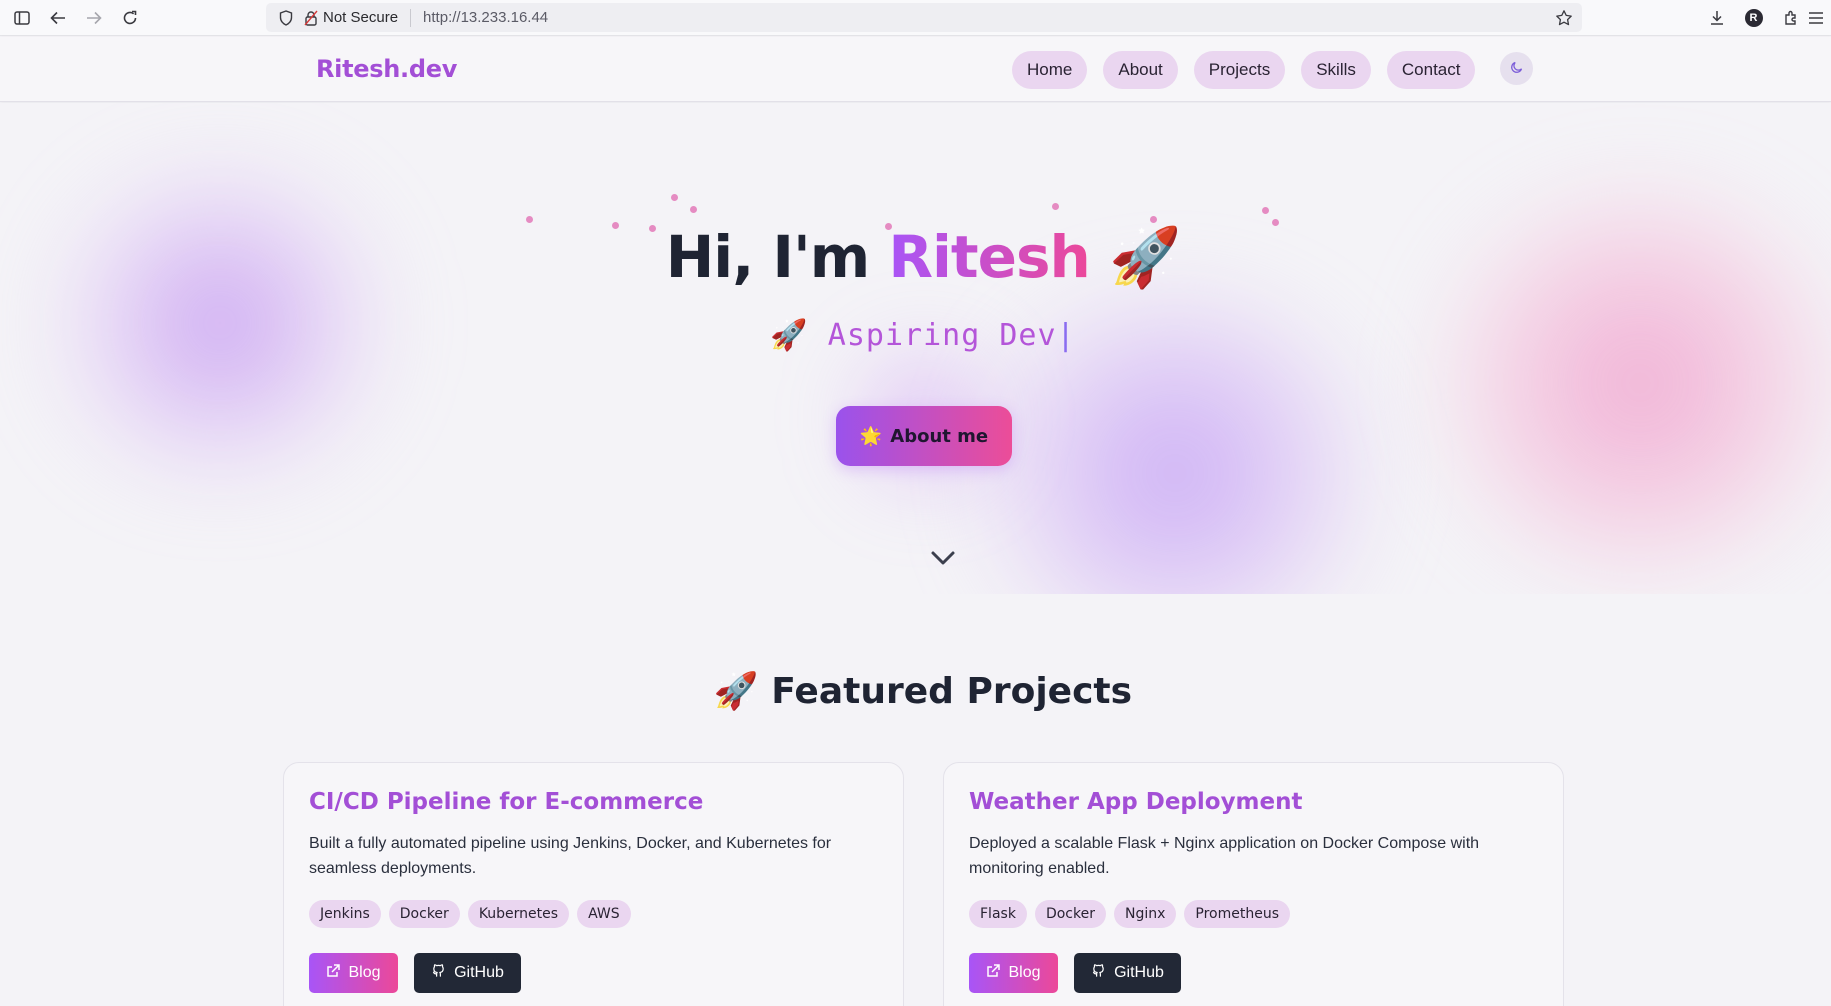 The width and height of the screenshot is (1831, 1006). Describe the element at coordinates (939, 436) in the screenshot. I see `about-me-label: About me` at that location.